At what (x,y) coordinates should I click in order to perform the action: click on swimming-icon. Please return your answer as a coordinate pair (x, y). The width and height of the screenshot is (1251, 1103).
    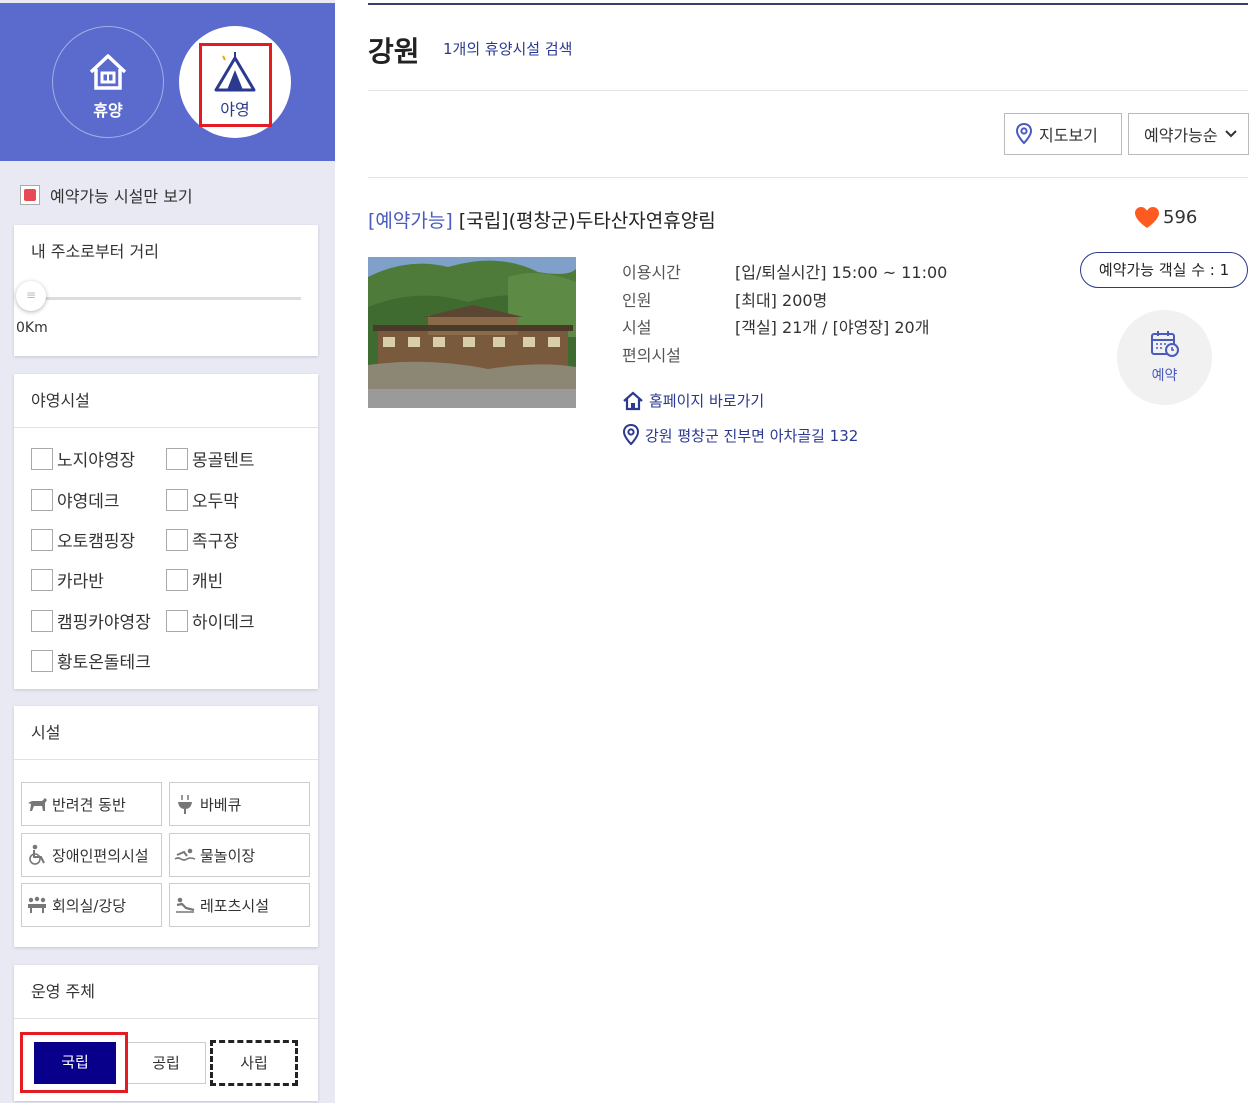
    Looking at the image, I should click on (185, 855).